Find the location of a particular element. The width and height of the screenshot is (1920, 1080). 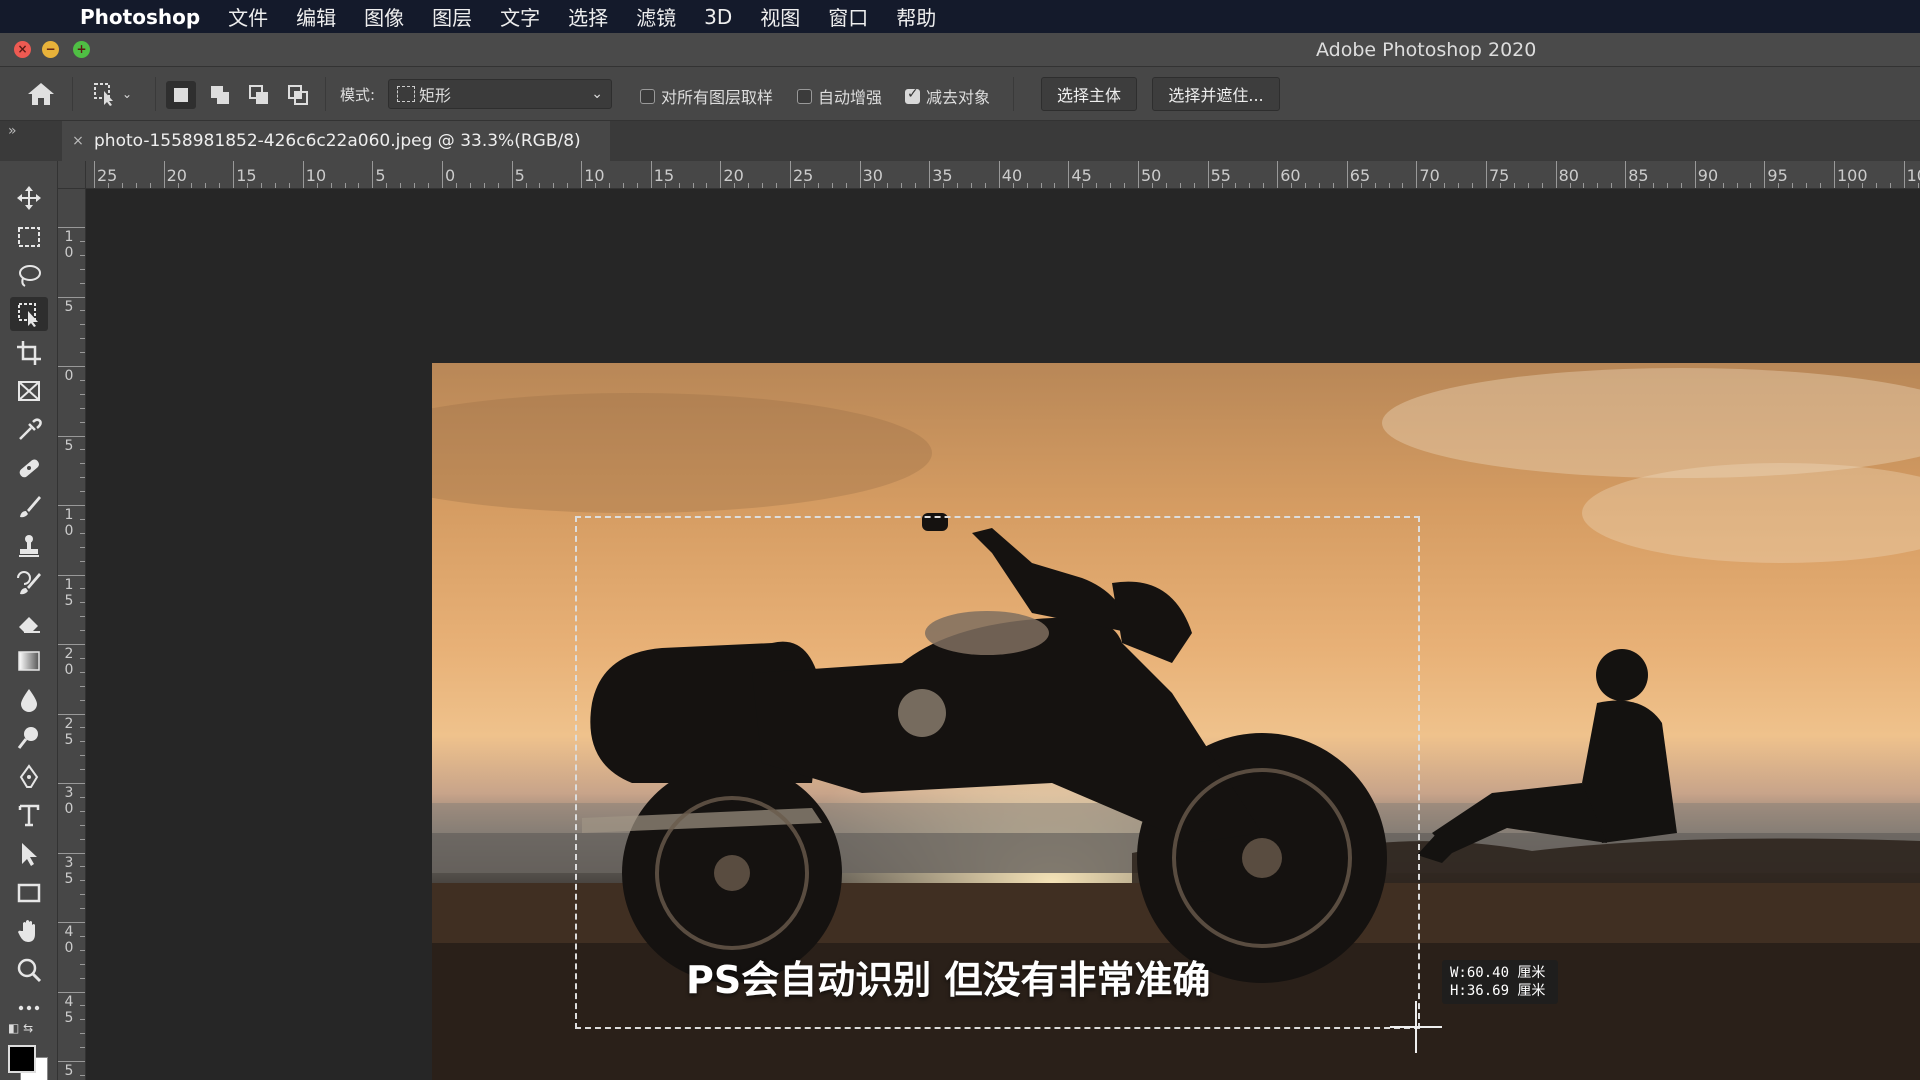

ruler-label: 5 is located at coordinates (380, 175).